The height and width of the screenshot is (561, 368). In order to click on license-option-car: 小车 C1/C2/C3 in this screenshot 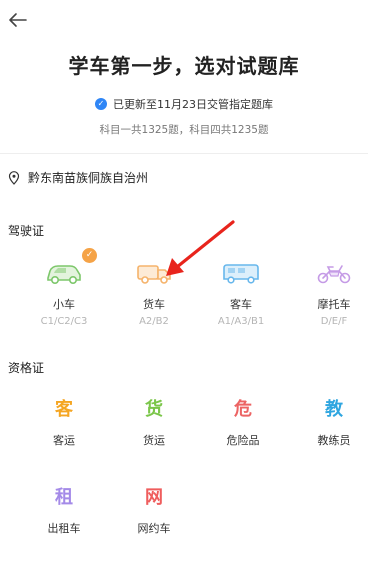, I will do `click(64, 292)`.